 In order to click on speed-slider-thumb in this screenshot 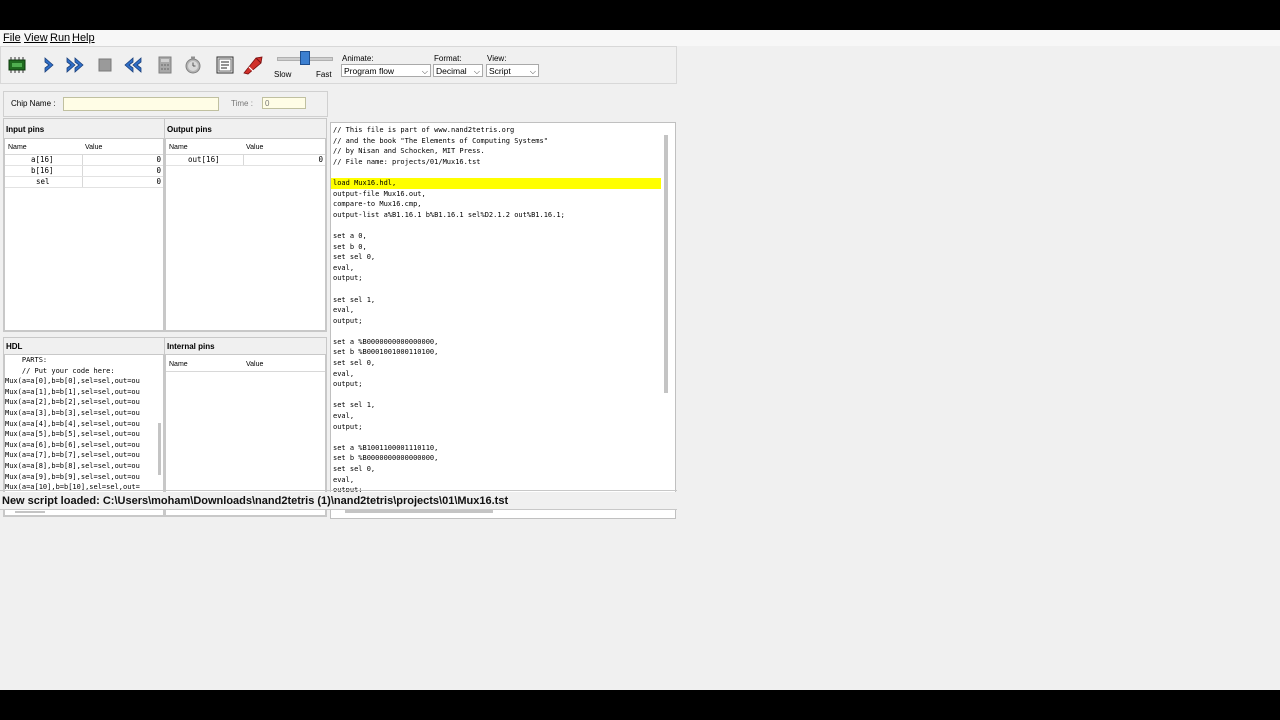, I will do `click(305, 58)`.